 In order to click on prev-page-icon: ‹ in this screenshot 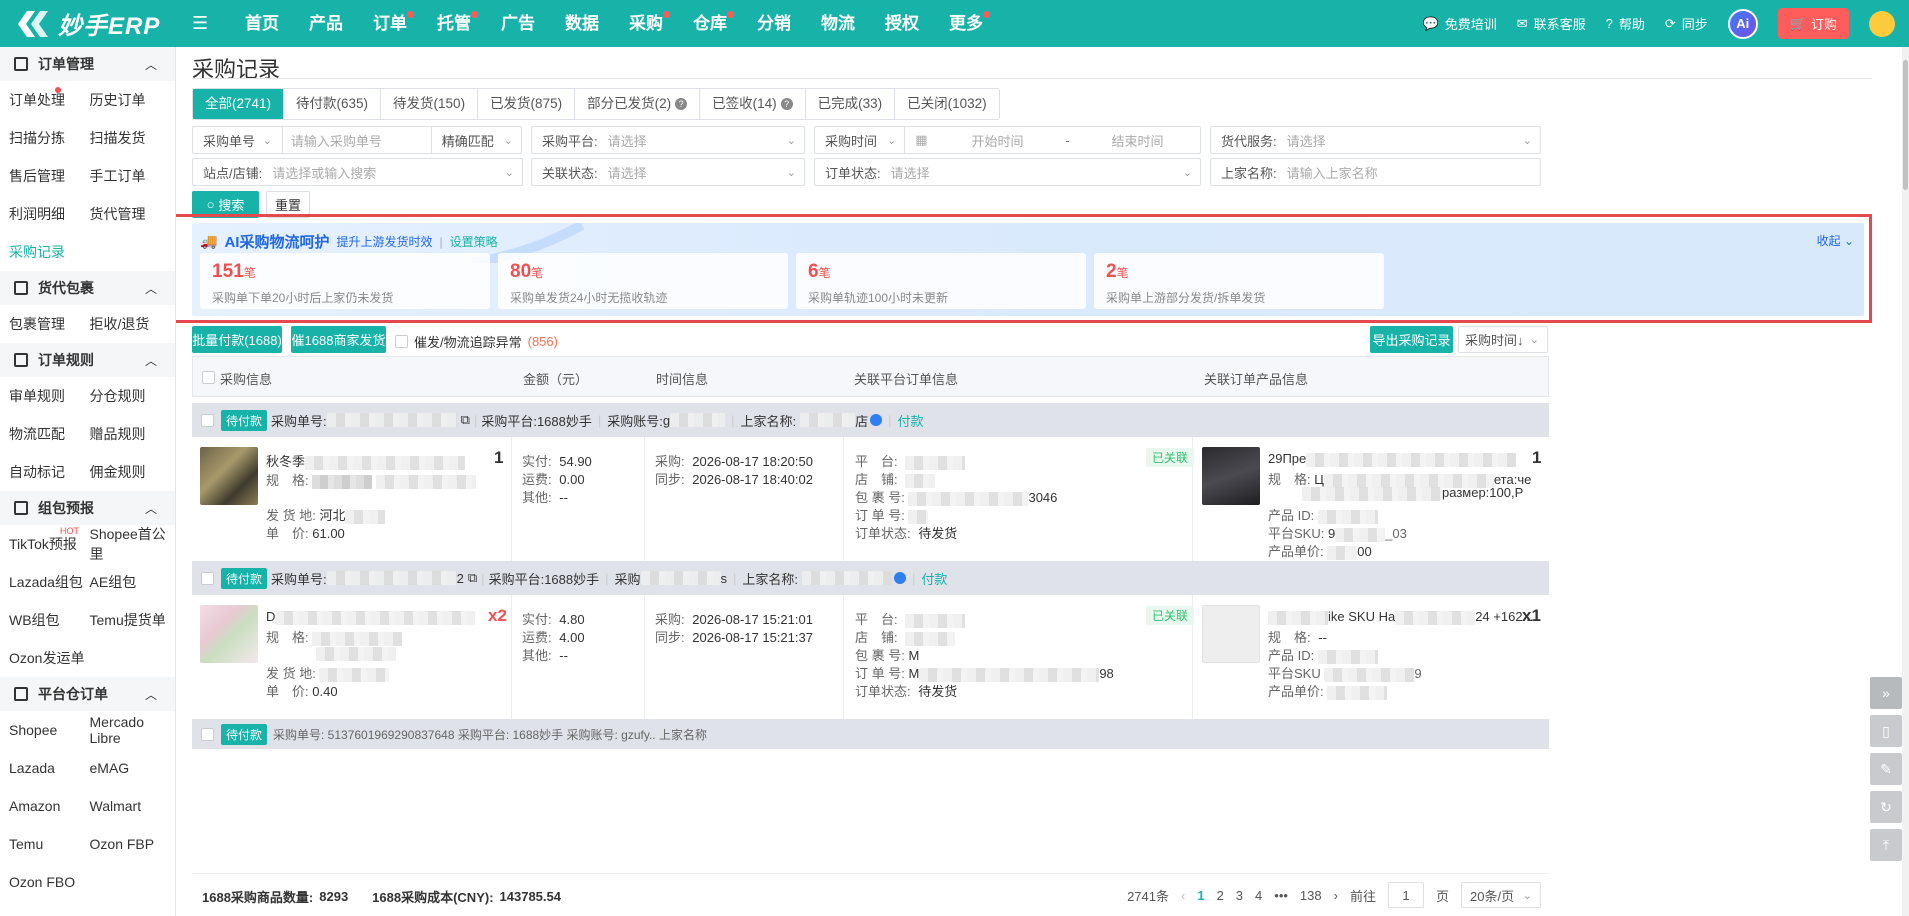, I will do `click(1183, 895)`.